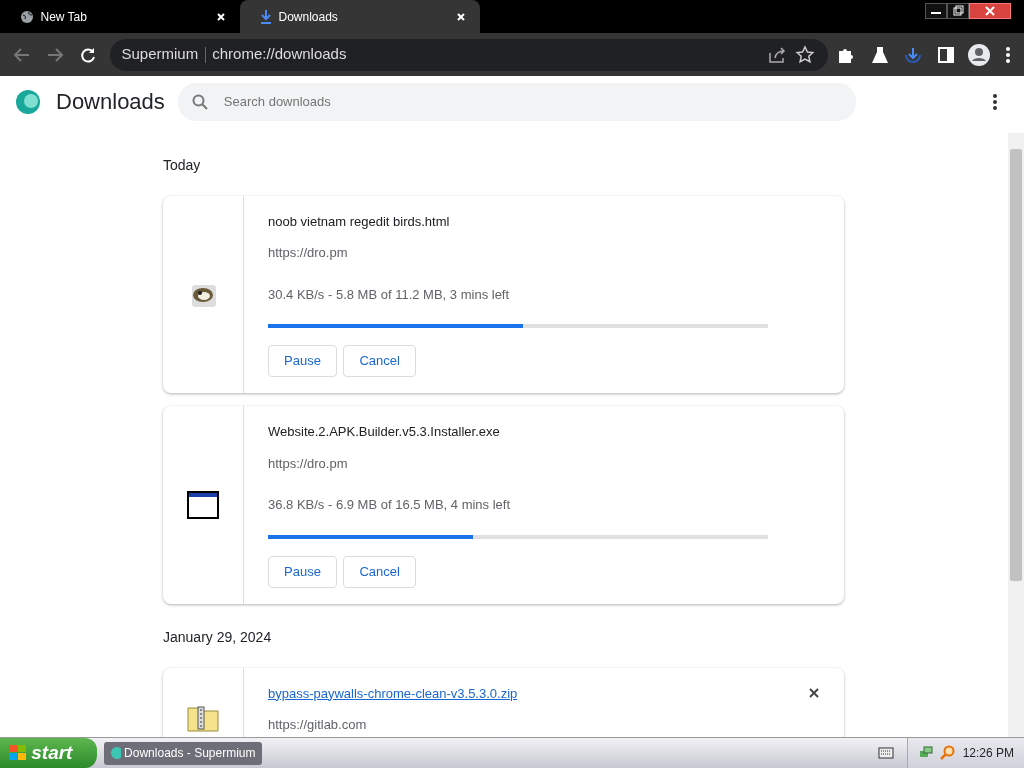 The width and height of the screenshot is (1024, 768). What do you see at coordinates (936, 11) in the screenshot?
I see `minimize-icon` at bounding box center [936, 11].